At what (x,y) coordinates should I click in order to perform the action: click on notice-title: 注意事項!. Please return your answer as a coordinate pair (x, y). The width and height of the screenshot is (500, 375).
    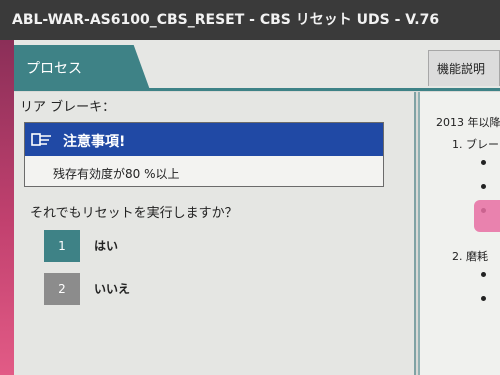
    Looking at the image, I should click on (94, 142).